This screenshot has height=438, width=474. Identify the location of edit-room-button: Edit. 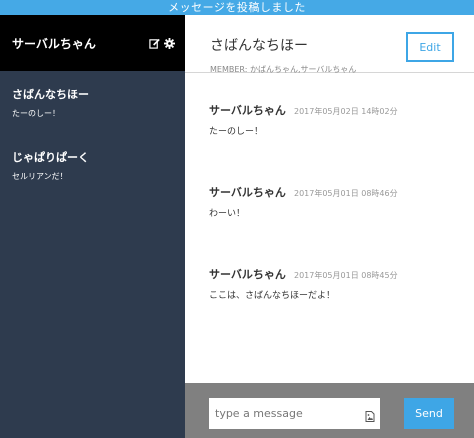
(430, 47).